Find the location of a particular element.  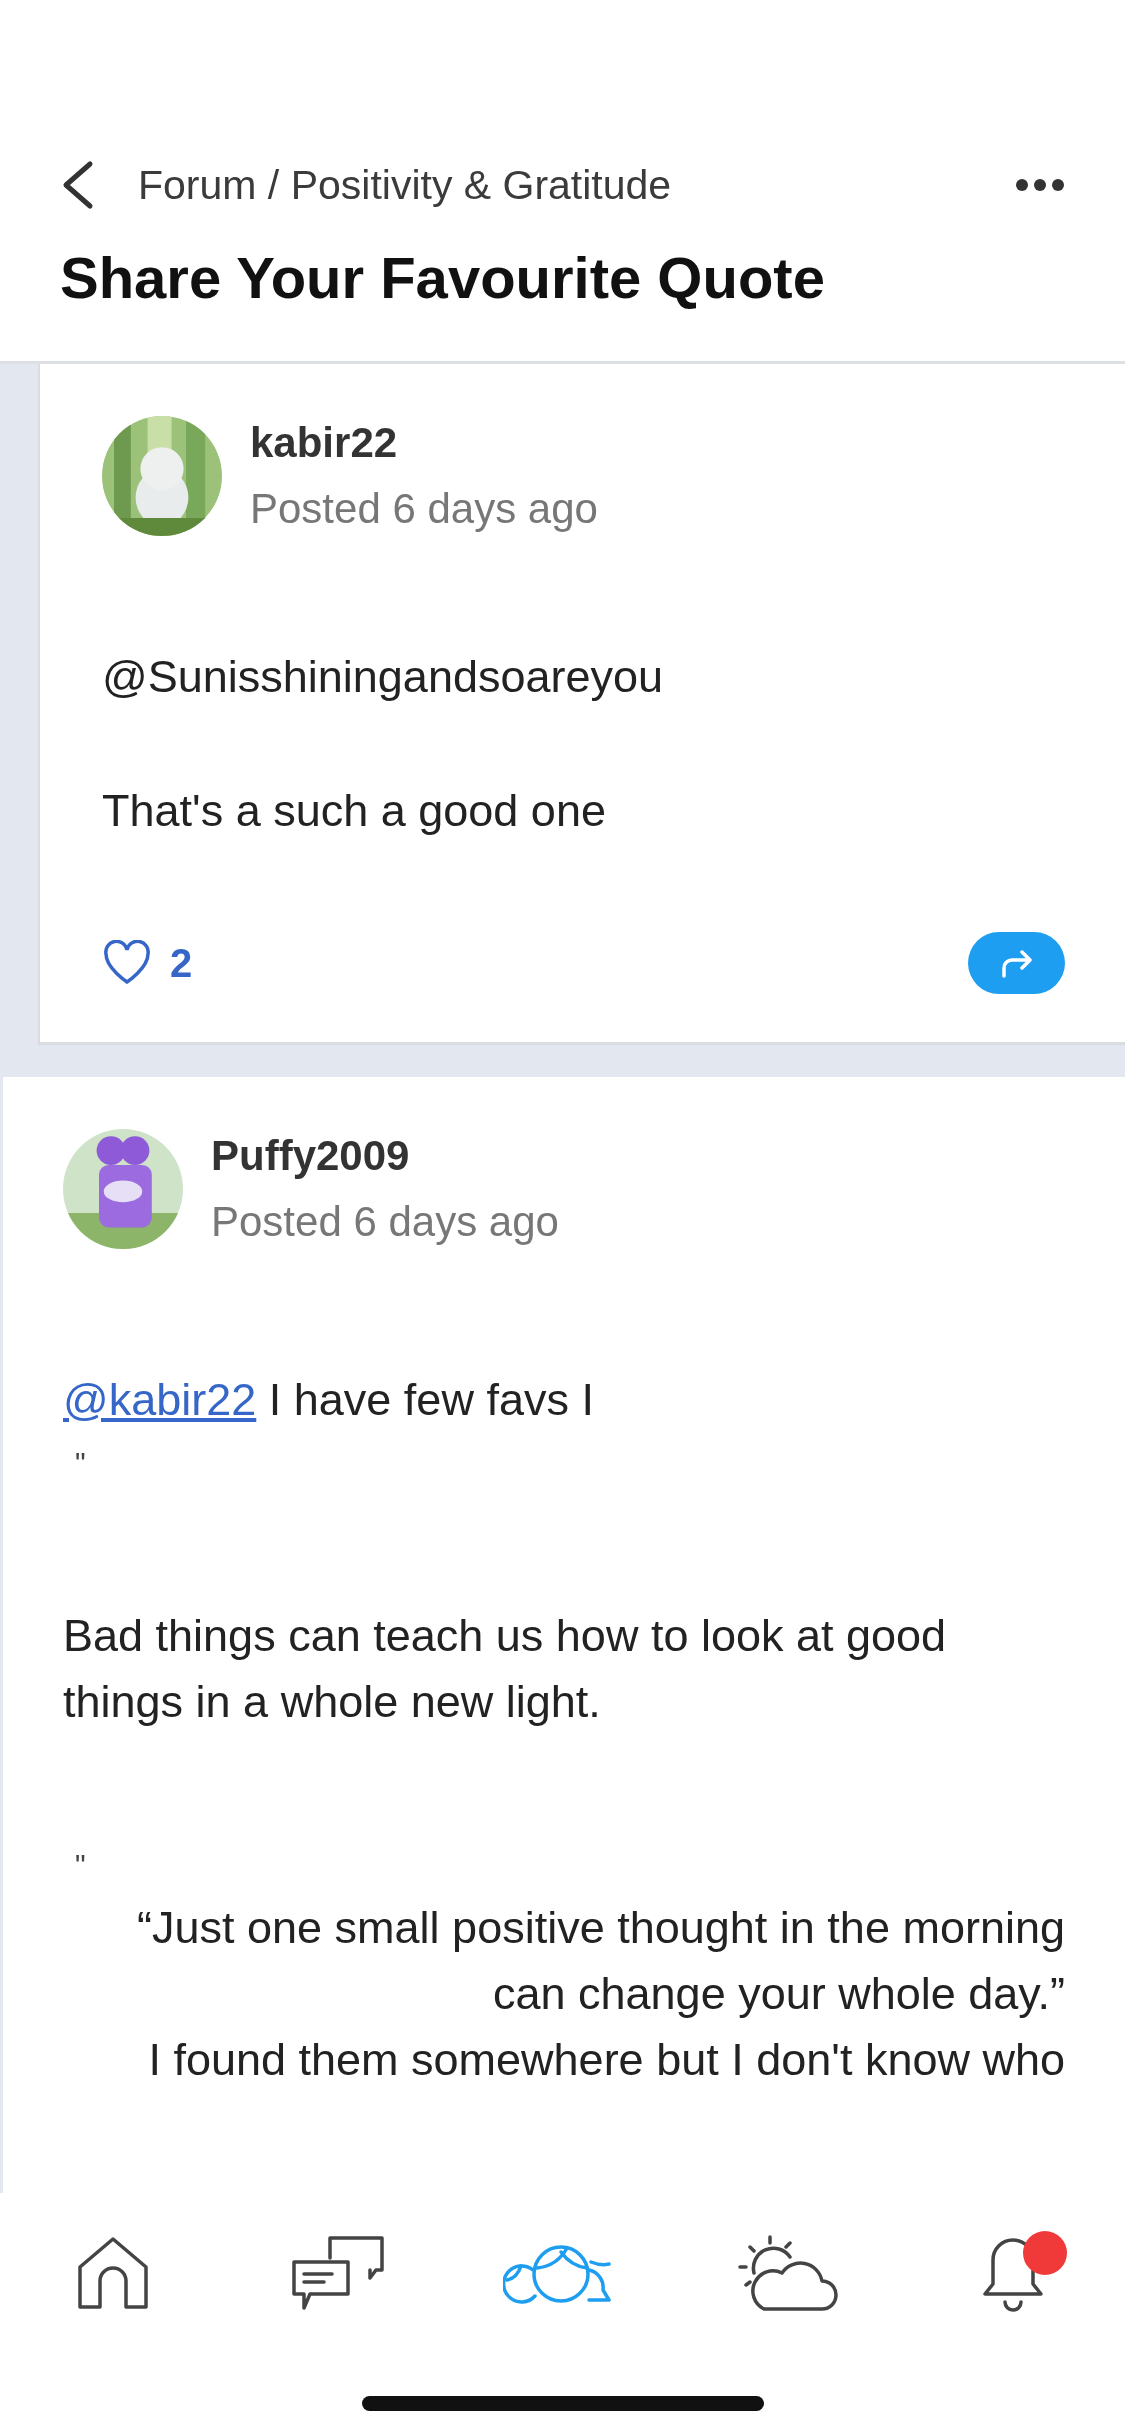

breadcrumb: Forum / Positivity & Gratitude is located at coordinates (405, 185).